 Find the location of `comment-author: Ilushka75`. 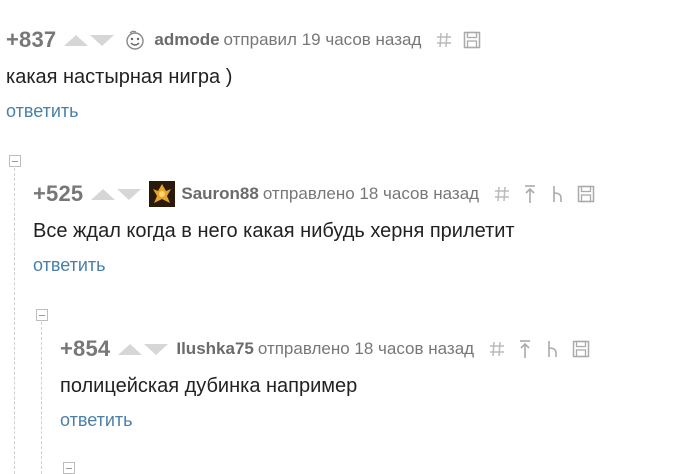

comment-author: Ilushka75 is located at coordinates (215, 349).